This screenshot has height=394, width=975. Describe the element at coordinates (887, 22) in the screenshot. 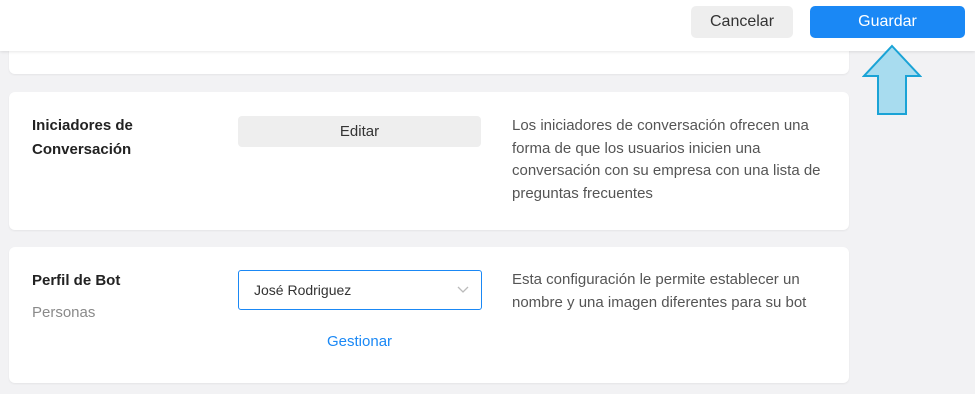

I see `save-button: Guardar` at that location.